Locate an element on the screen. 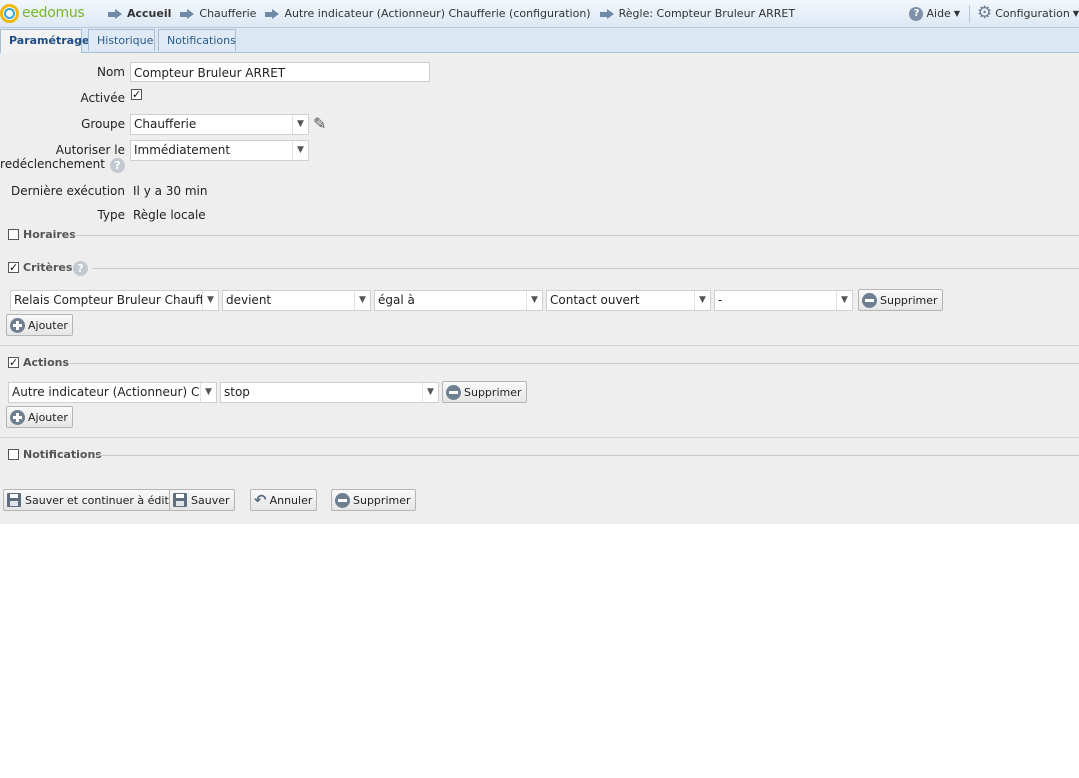 This screenshot has width=1079, height=778. breadcrumb-item-rule: Règle: Compteur Bruleur ARRET is located at coordinates (697, 13).